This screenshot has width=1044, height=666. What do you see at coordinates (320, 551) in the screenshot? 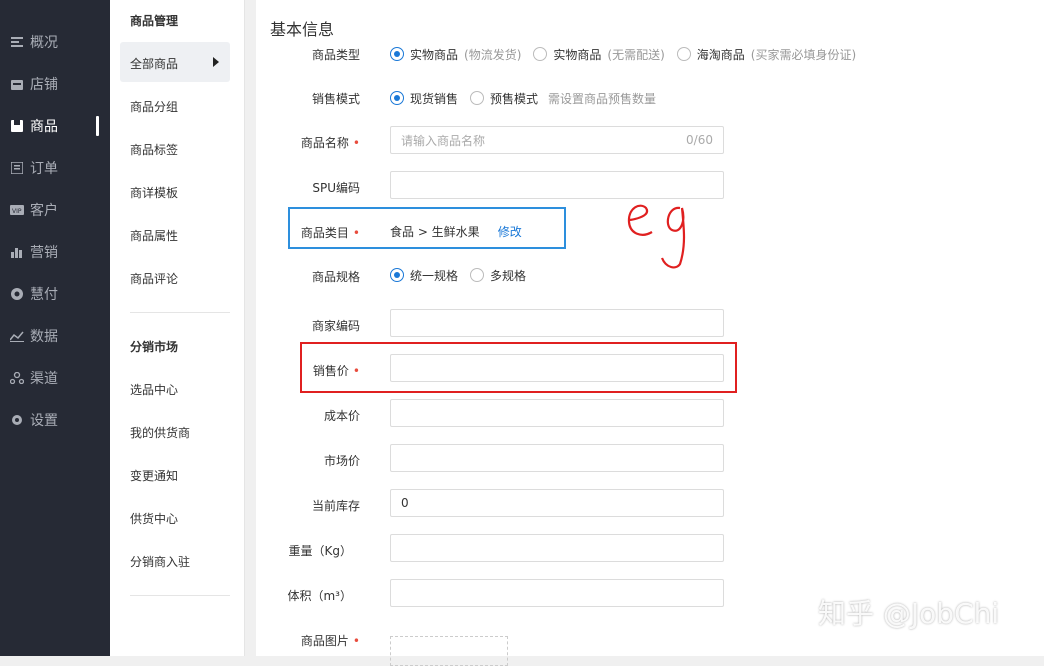
I see `weight-label: 重量（Kg）` at bounding box center [320, 551].